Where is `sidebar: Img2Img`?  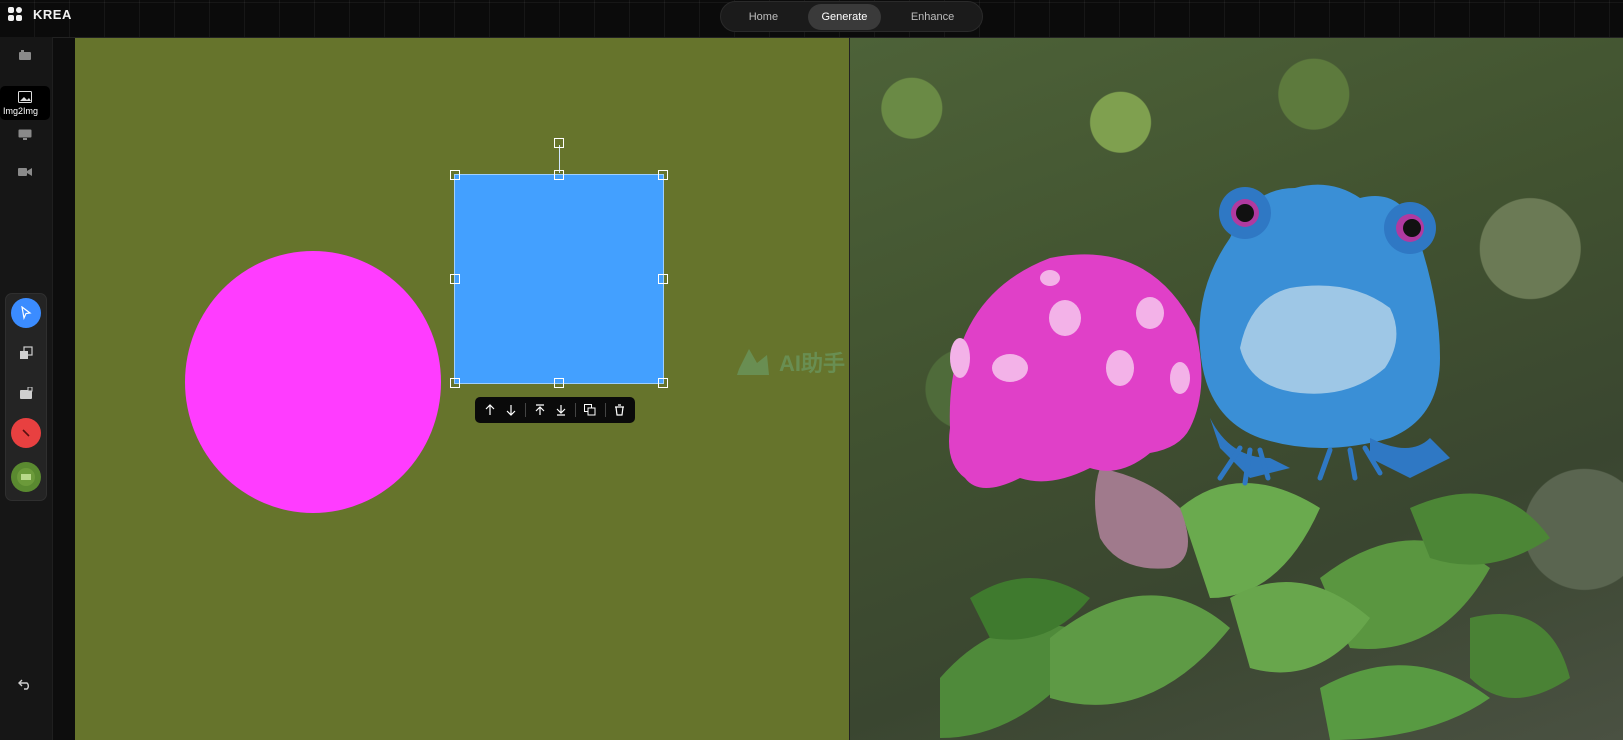 sidebar: Img2Img is located at coordinates (26, 388).